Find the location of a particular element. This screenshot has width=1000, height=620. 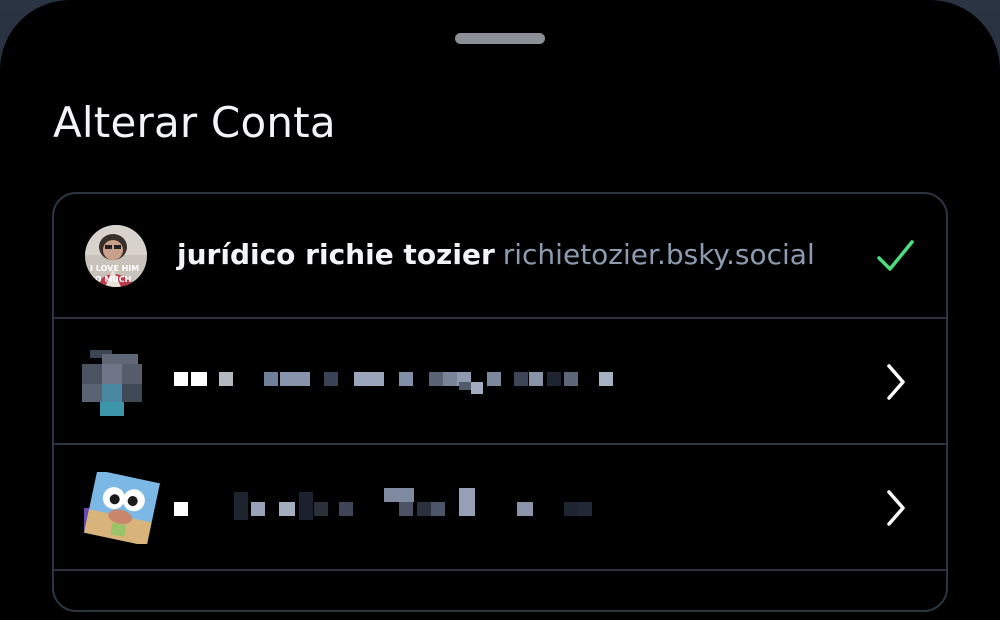

account-display-name: jurídico richie tozier is located at coordinates (336, 254).